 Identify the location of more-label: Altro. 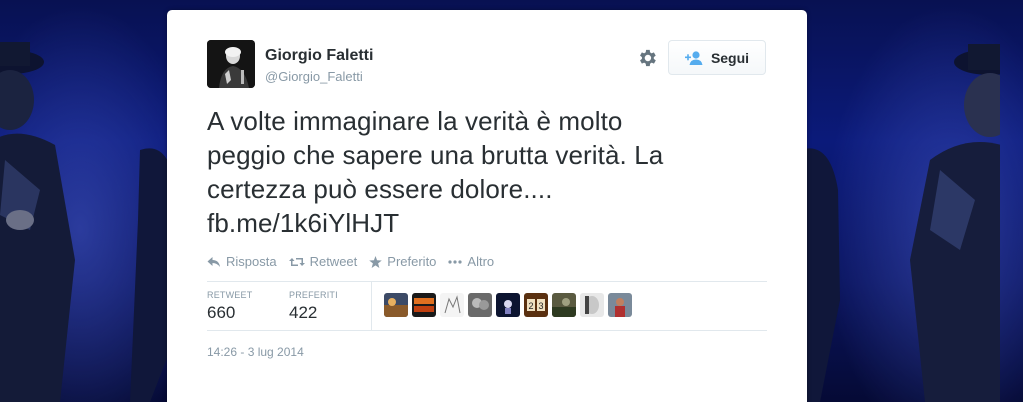
(481, 261).